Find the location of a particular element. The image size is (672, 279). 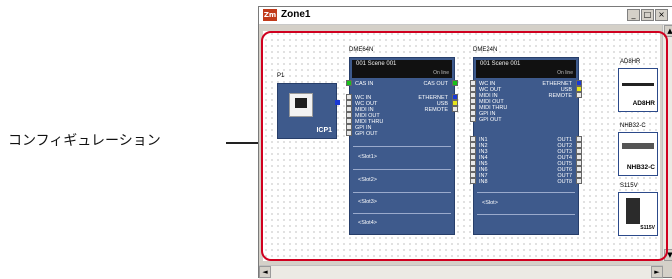

callout-label: コンフィギュレーション is located at coordinates (84, 141).